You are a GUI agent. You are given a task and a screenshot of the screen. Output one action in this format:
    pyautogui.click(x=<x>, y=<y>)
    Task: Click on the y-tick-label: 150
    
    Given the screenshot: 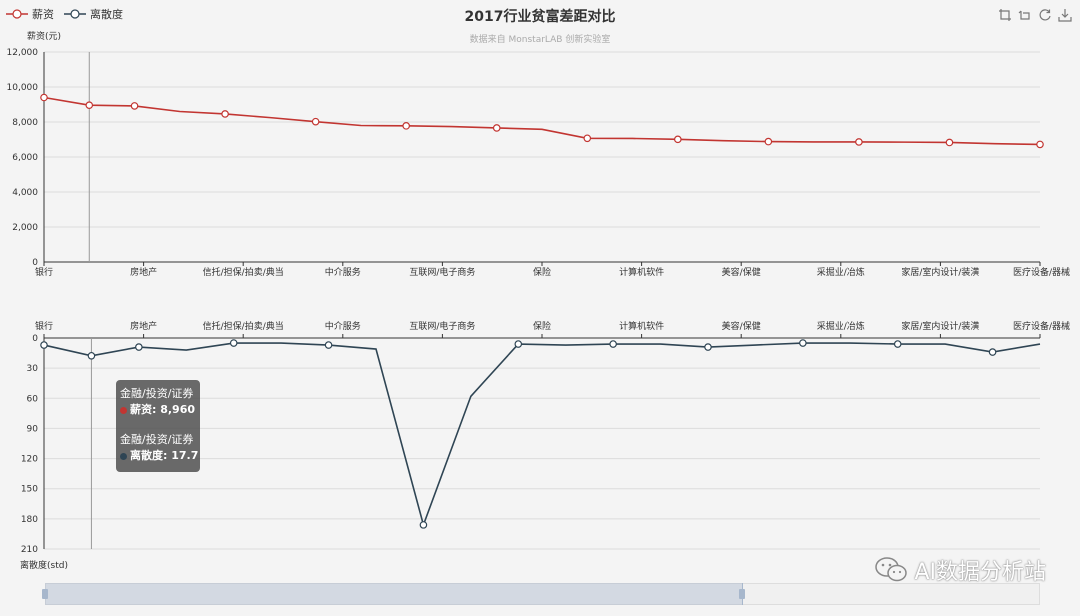 What is the action you would take?
    pyautogui.click(x=29, y=490)
    